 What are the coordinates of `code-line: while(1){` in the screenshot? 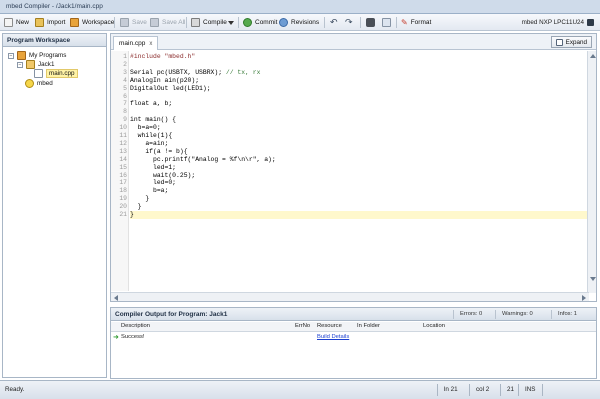 It's located at (151, 135).